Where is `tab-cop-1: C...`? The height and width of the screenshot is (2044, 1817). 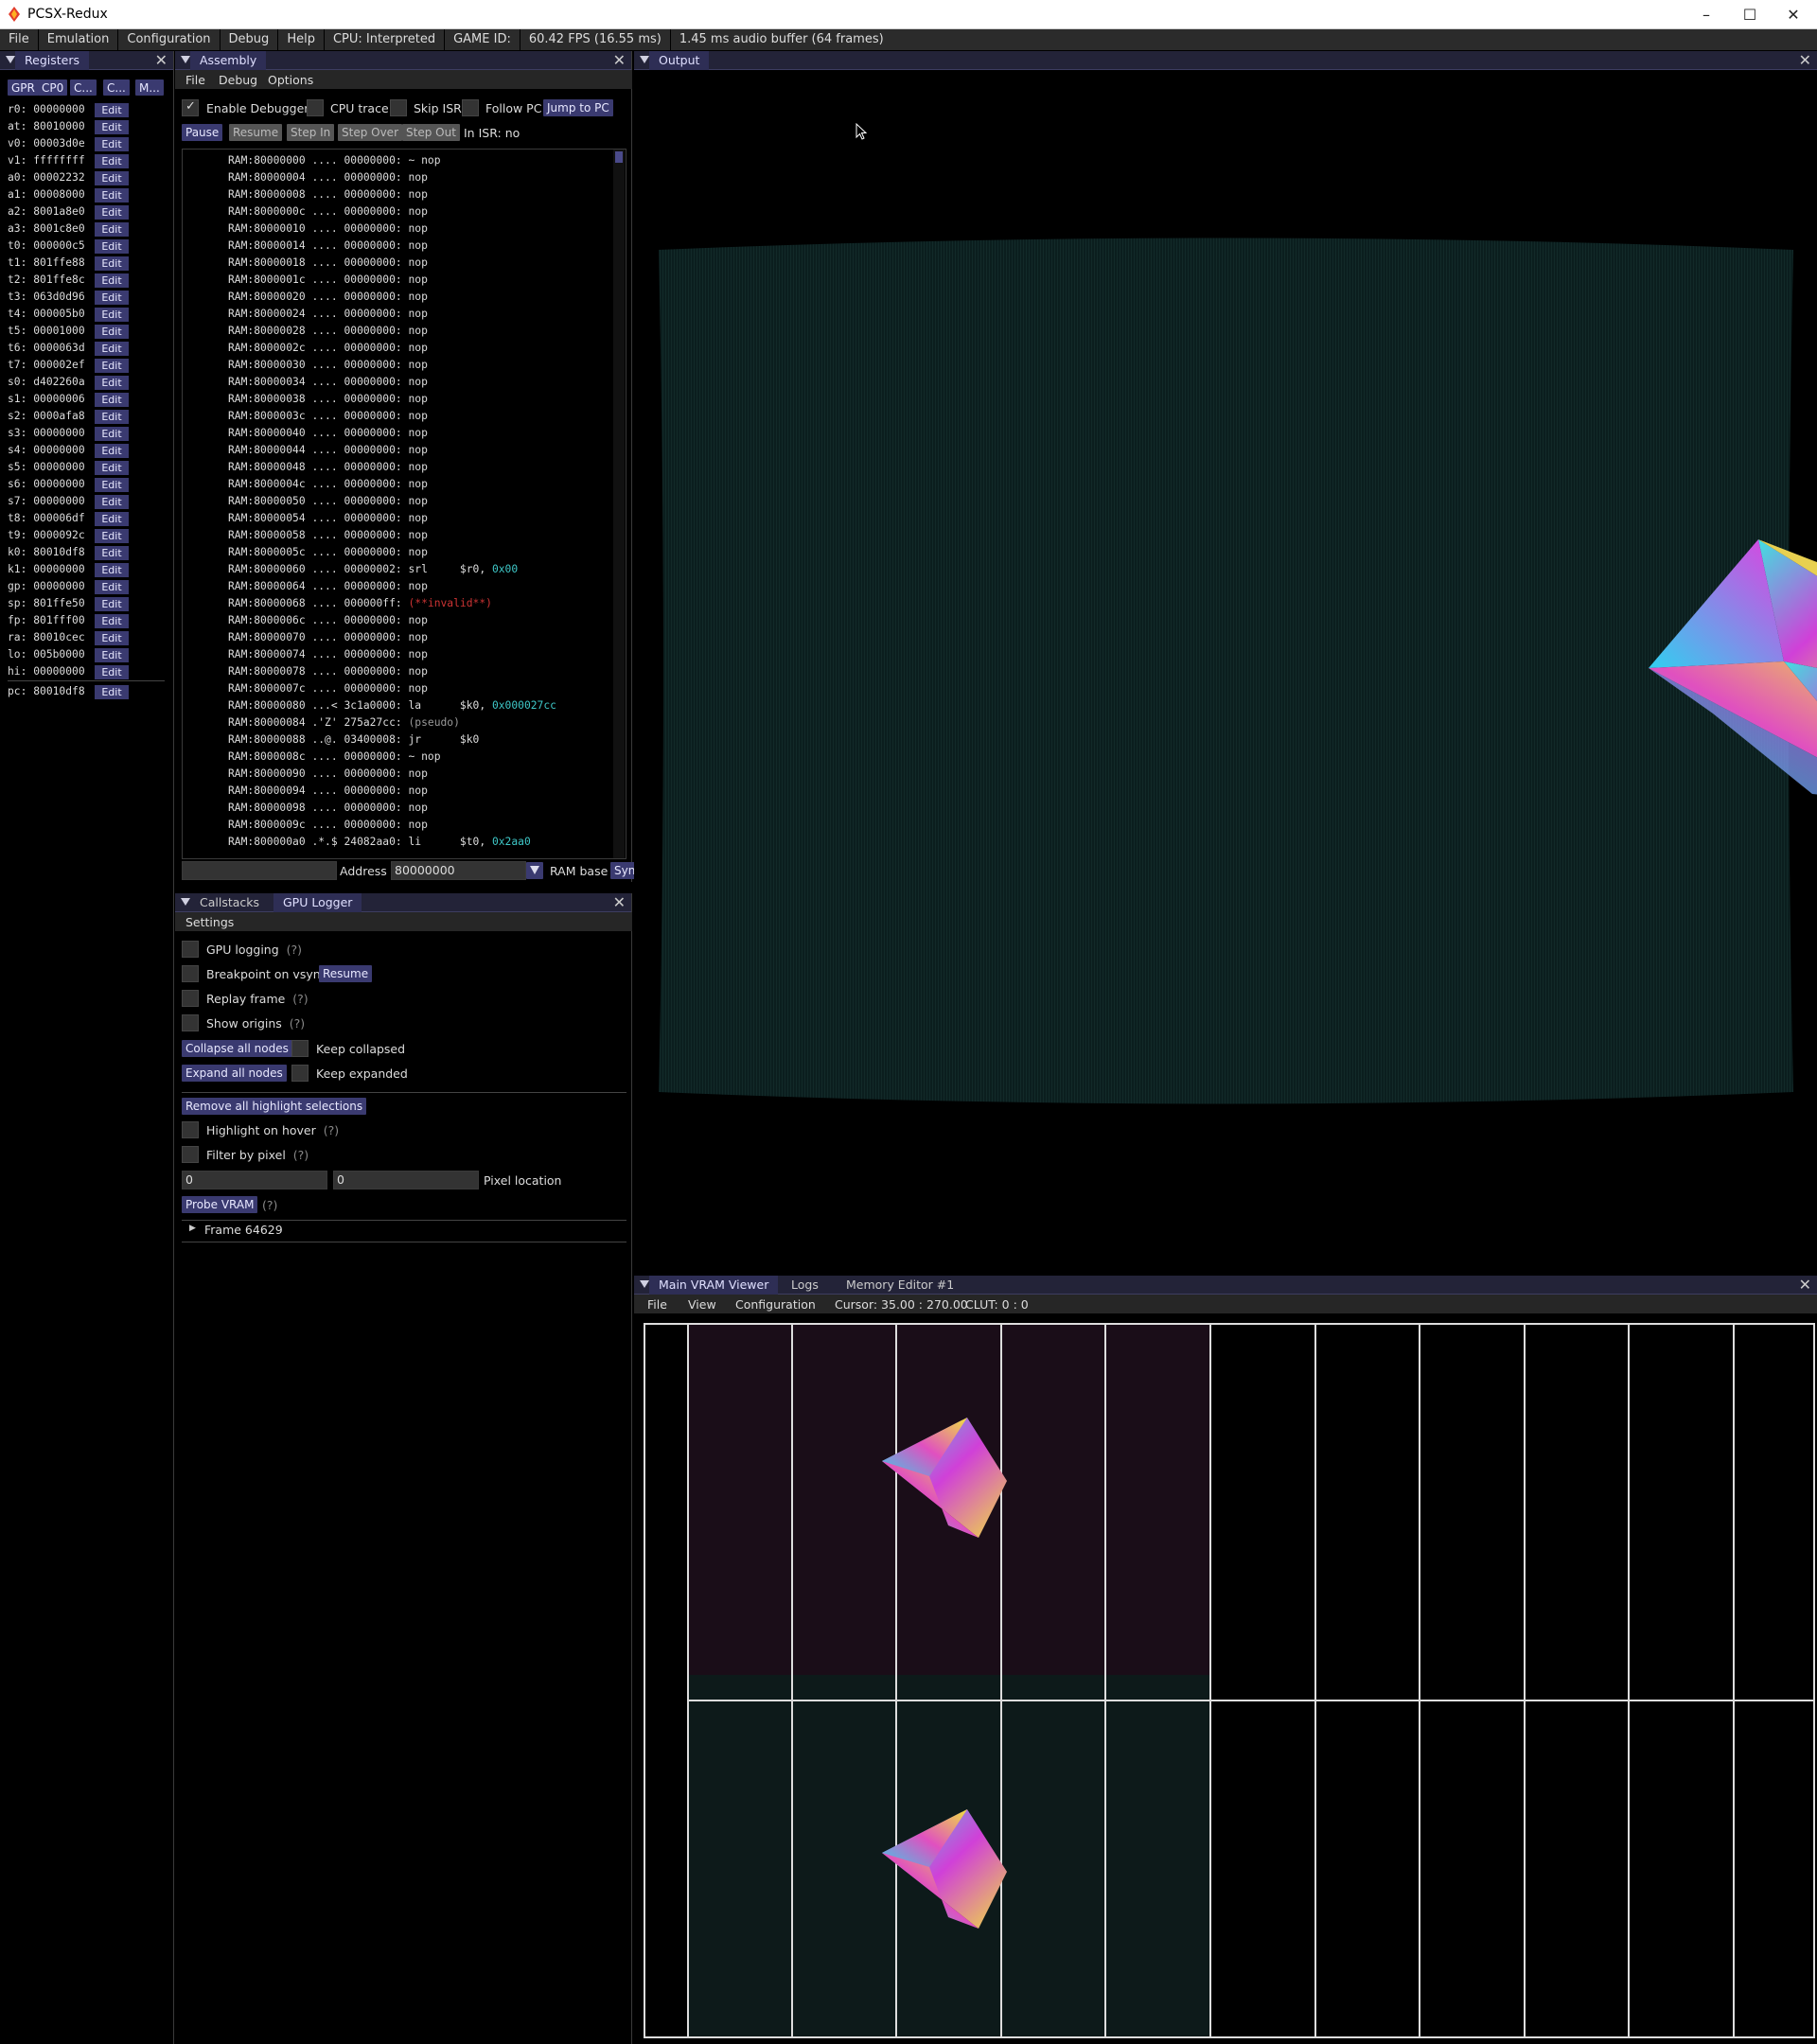
tab-cop-1: C... is located at coordinates (83, 87).